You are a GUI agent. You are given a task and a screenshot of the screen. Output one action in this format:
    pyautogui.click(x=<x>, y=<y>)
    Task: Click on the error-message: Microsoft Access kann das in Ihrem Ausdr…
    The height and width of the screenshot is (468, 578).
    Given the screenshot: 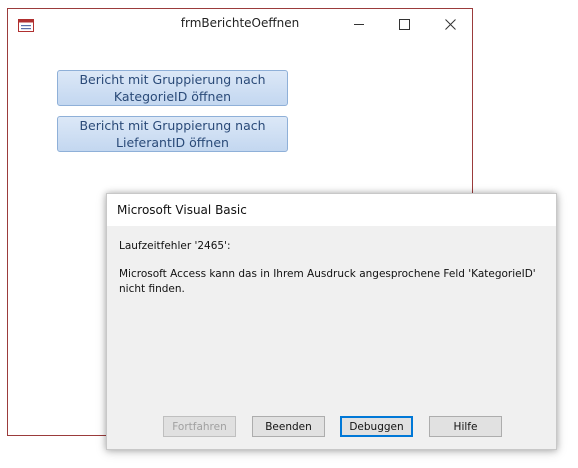 What is the action you would take?
    pyautogui.click(x=327, y=281)
    